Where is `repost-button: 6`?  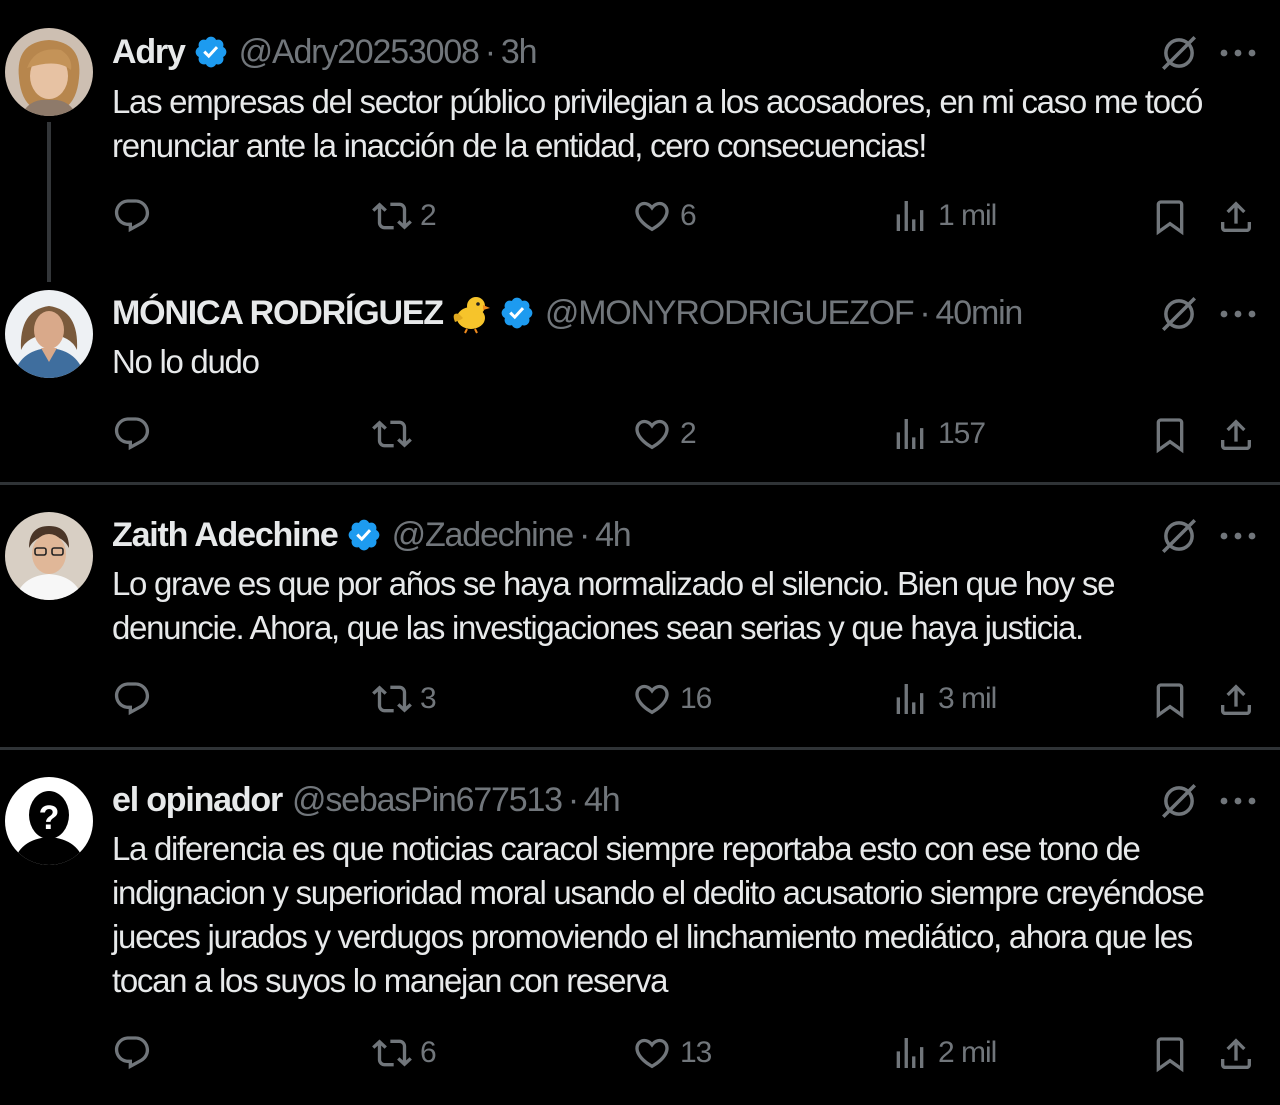
repost-button: 6 is located at coordinates (404, 1053).